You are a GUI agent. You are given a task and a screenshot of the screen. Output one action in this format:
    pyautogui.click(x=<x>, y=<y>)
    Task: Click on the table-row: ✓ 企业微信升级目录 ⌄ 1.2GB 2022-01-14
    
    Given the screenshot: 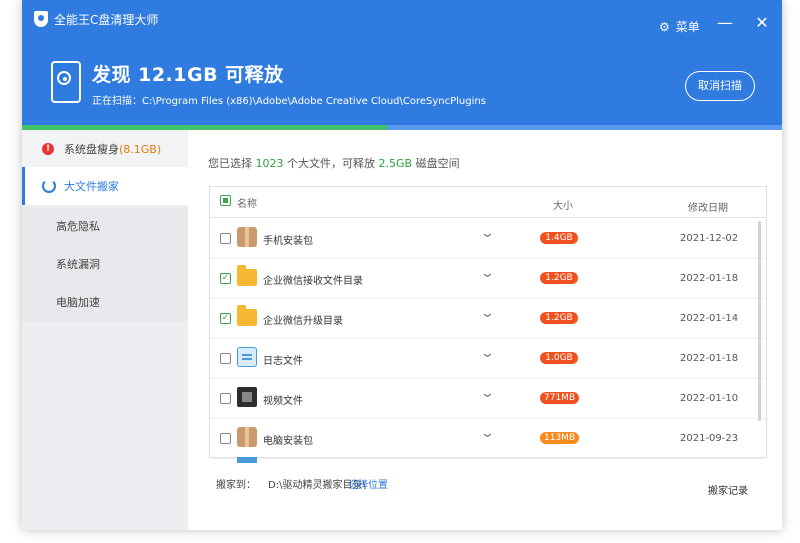 What is the action you would take?
    pyautogui.click(x=488, y=318)
    